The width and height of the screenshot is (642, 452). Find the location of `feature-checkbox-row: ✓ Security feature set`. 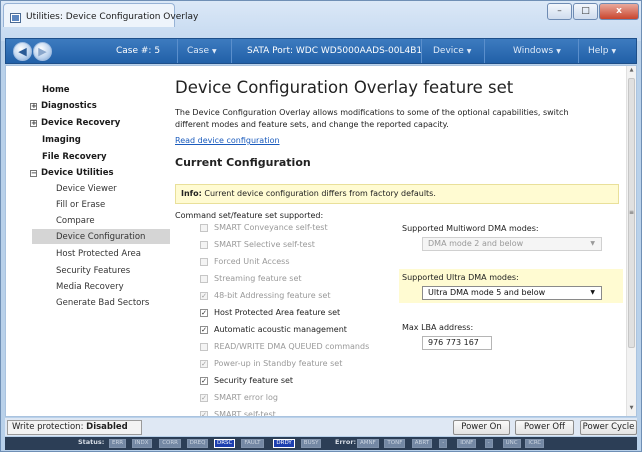

feature-checkbox-row: ✓ Security feature set is located at coordinates (246, 380).